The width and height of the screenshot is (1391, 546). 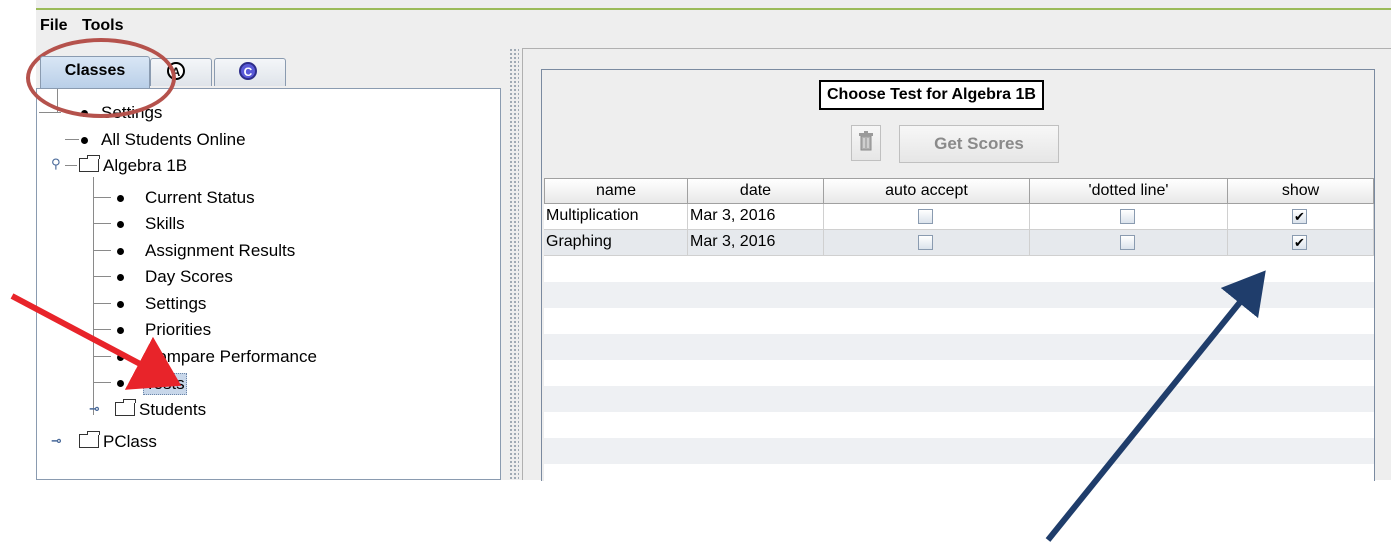 What do you see at coordinates (1129, 191) in the screenshot?
I see `column-header-dotted-line: 'dotted line'` at bounding box center [1129, 191].